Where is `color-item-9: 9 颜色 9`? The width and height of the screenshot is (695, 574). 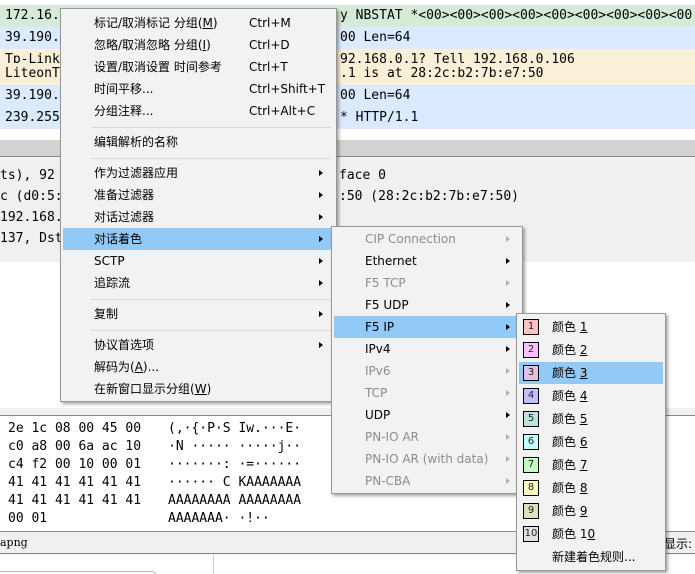
color-item-9: 9 颜色 9 is located at coordinates (591, 511).